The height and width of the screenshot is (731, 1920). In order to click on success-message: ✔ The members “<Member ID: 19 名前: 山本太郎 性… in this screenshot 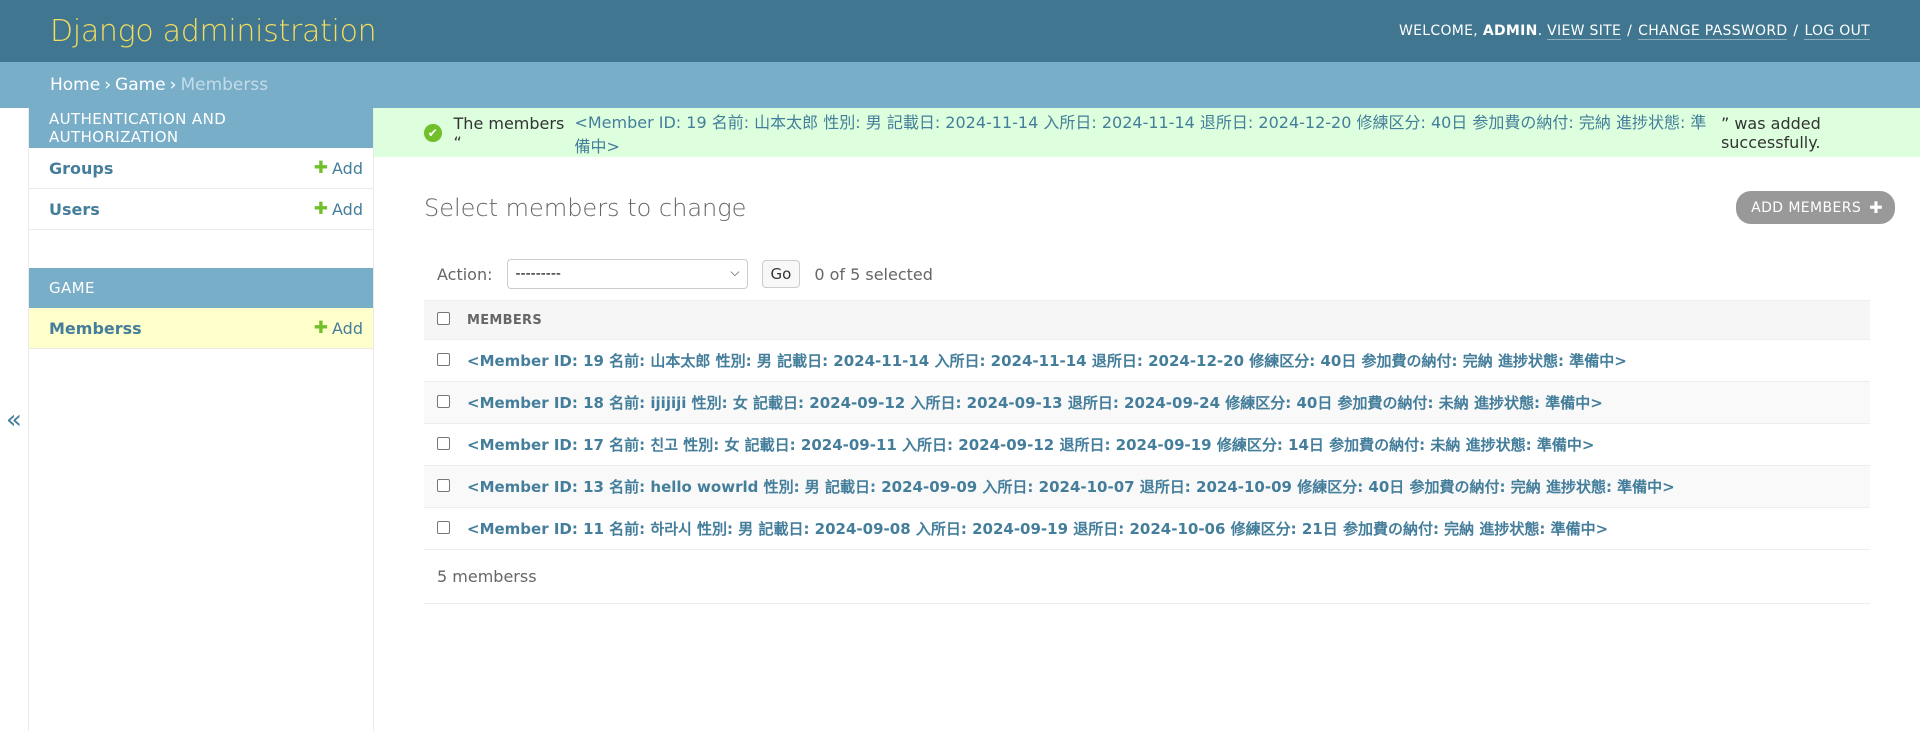, I will do `click(1147, 132)`.